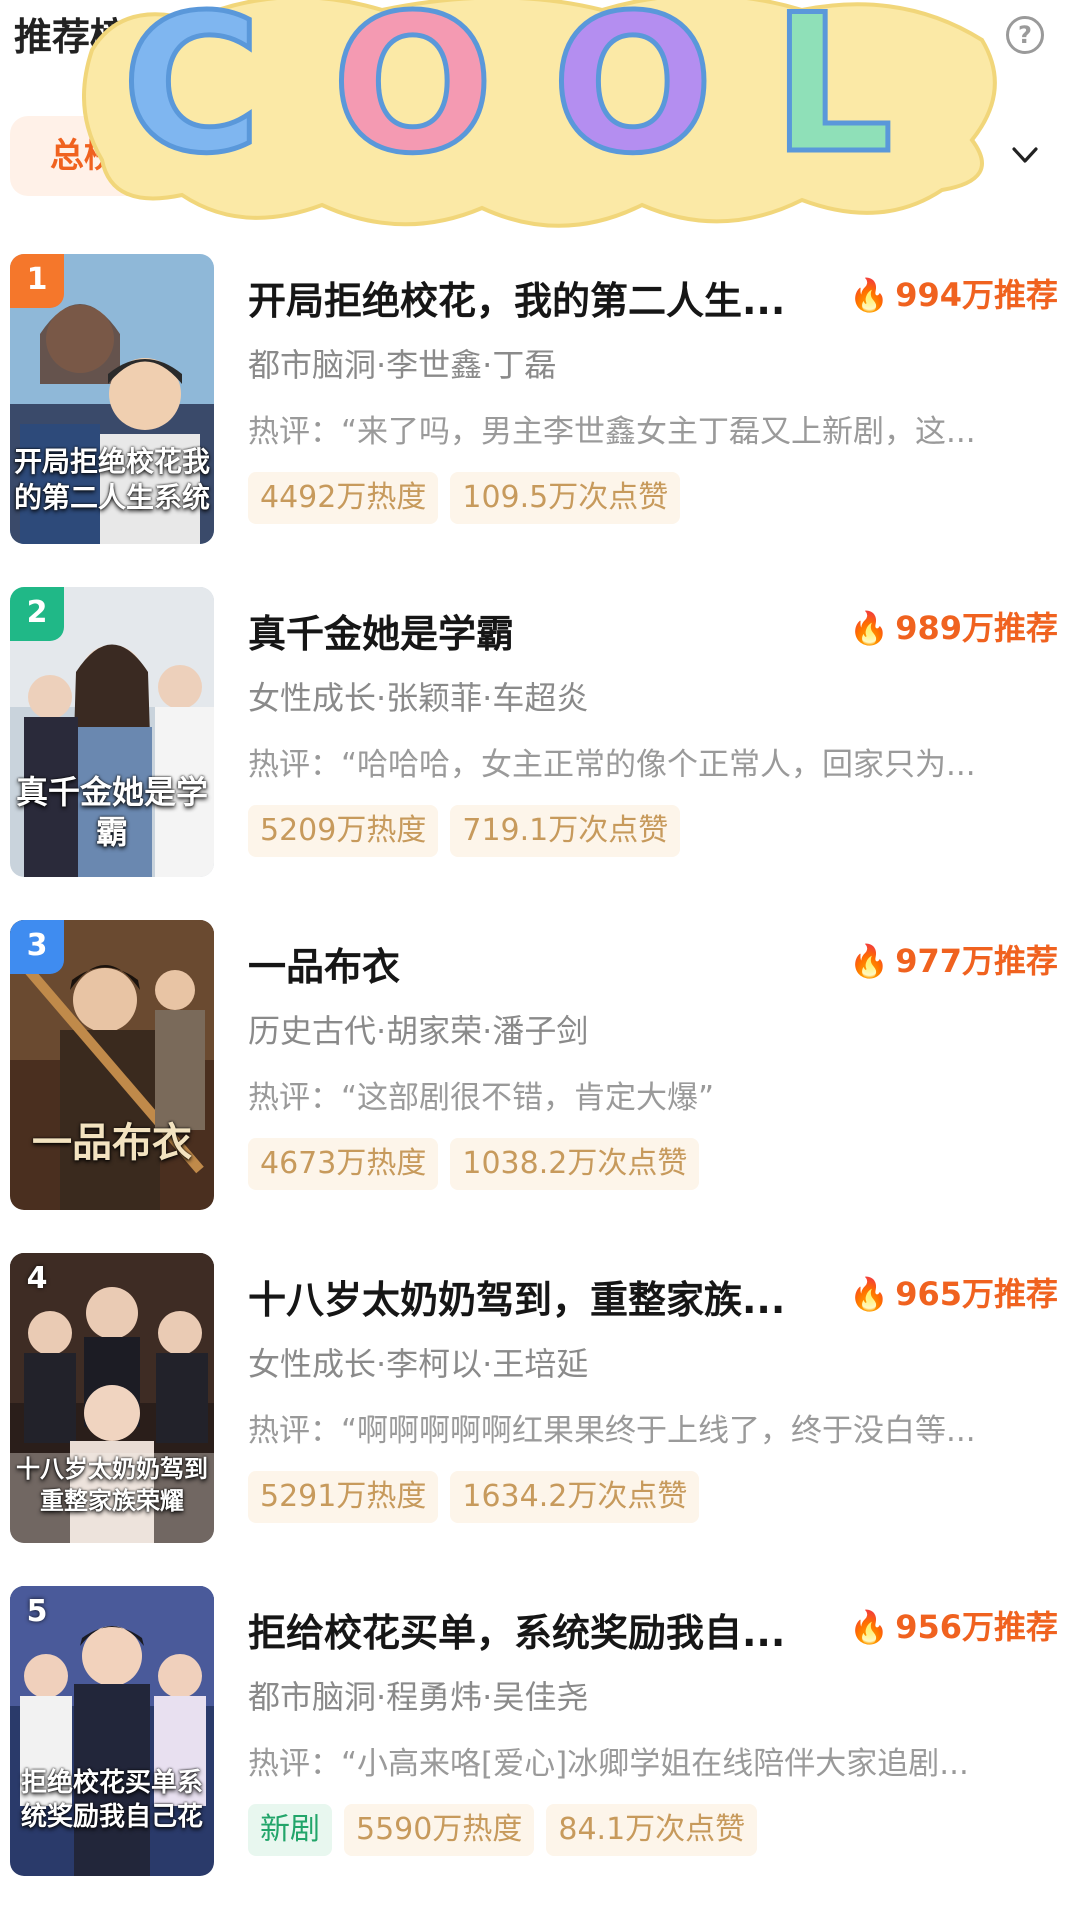 This screenshot has height=1920, width=1080. I want to click on drama-title: 真千金她是学霸, so click(548, 630).